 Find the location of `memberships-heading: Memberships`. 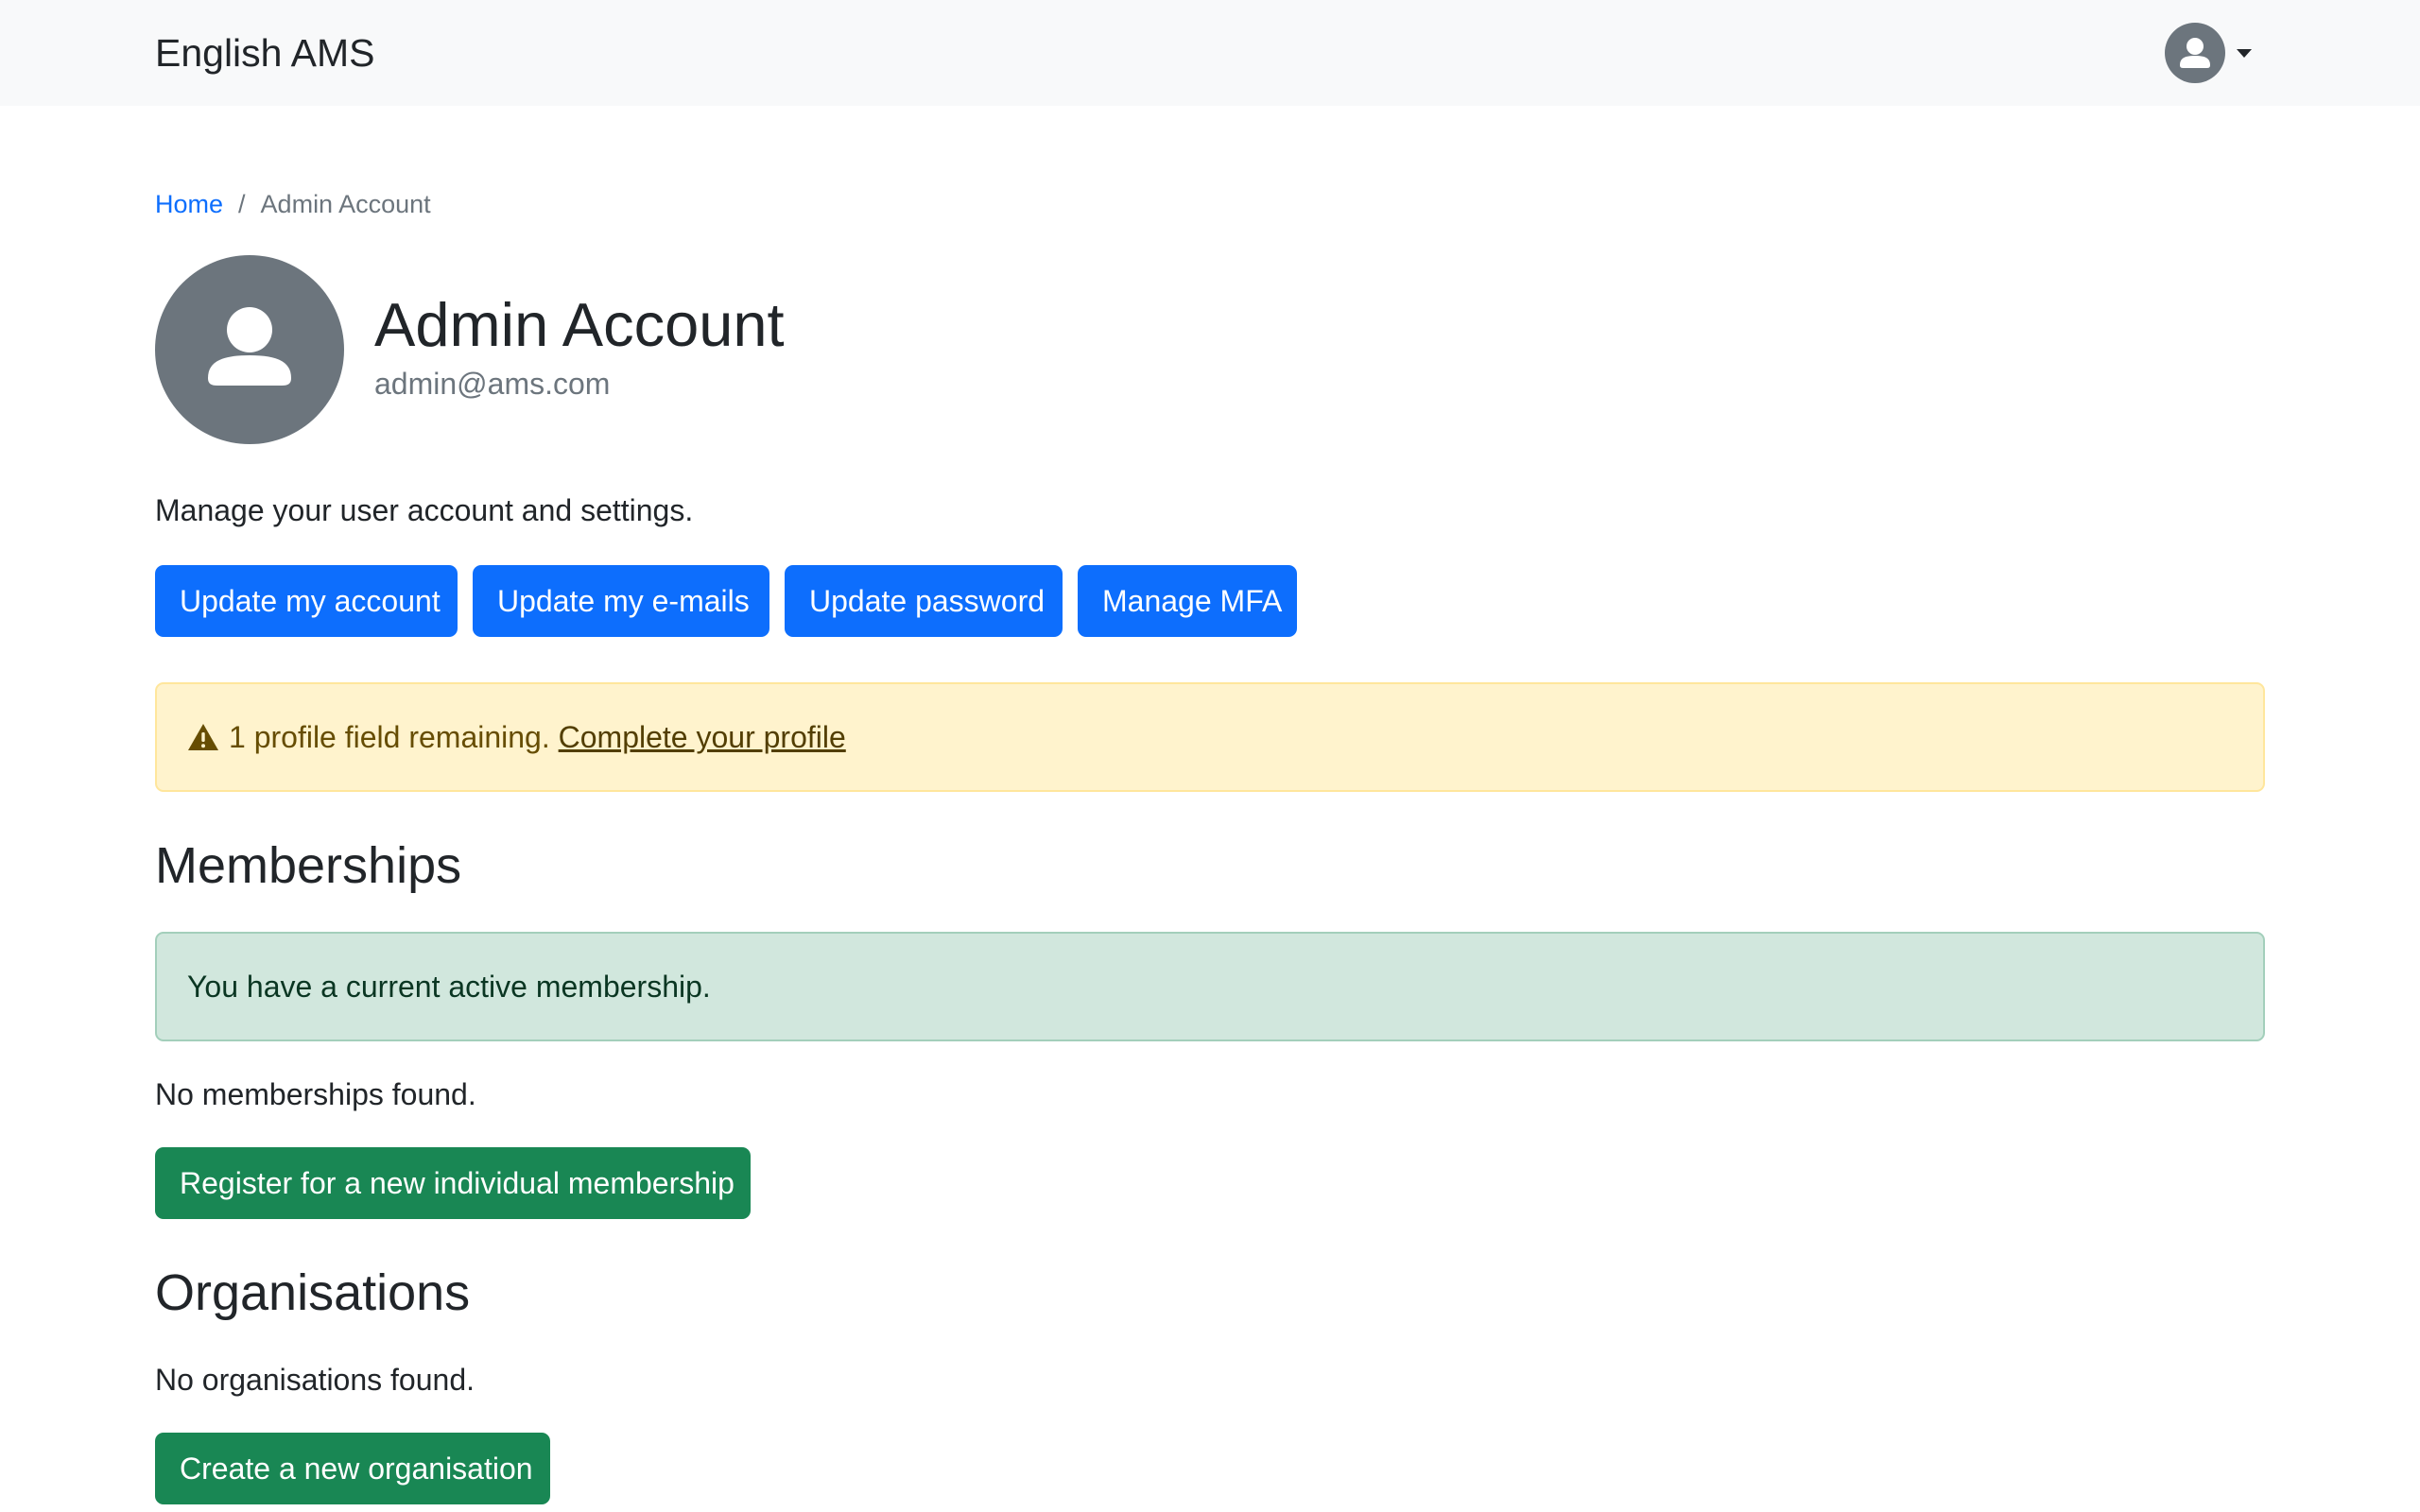

memberships-heading: Memberships is located at coordinates (309, 865).